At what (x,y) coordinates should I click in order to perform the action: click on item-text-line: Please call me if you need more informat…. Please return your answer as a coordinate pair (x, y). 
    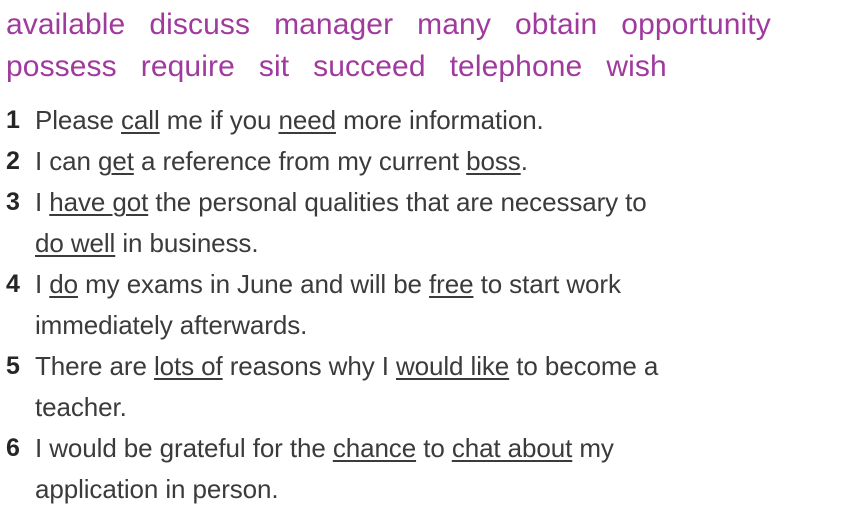
    Looking at the image, I should click on (445, 120).